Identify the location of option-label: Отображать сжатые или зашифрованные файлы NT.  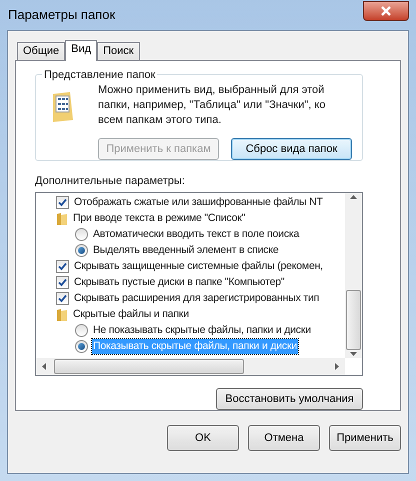
(198, 202).